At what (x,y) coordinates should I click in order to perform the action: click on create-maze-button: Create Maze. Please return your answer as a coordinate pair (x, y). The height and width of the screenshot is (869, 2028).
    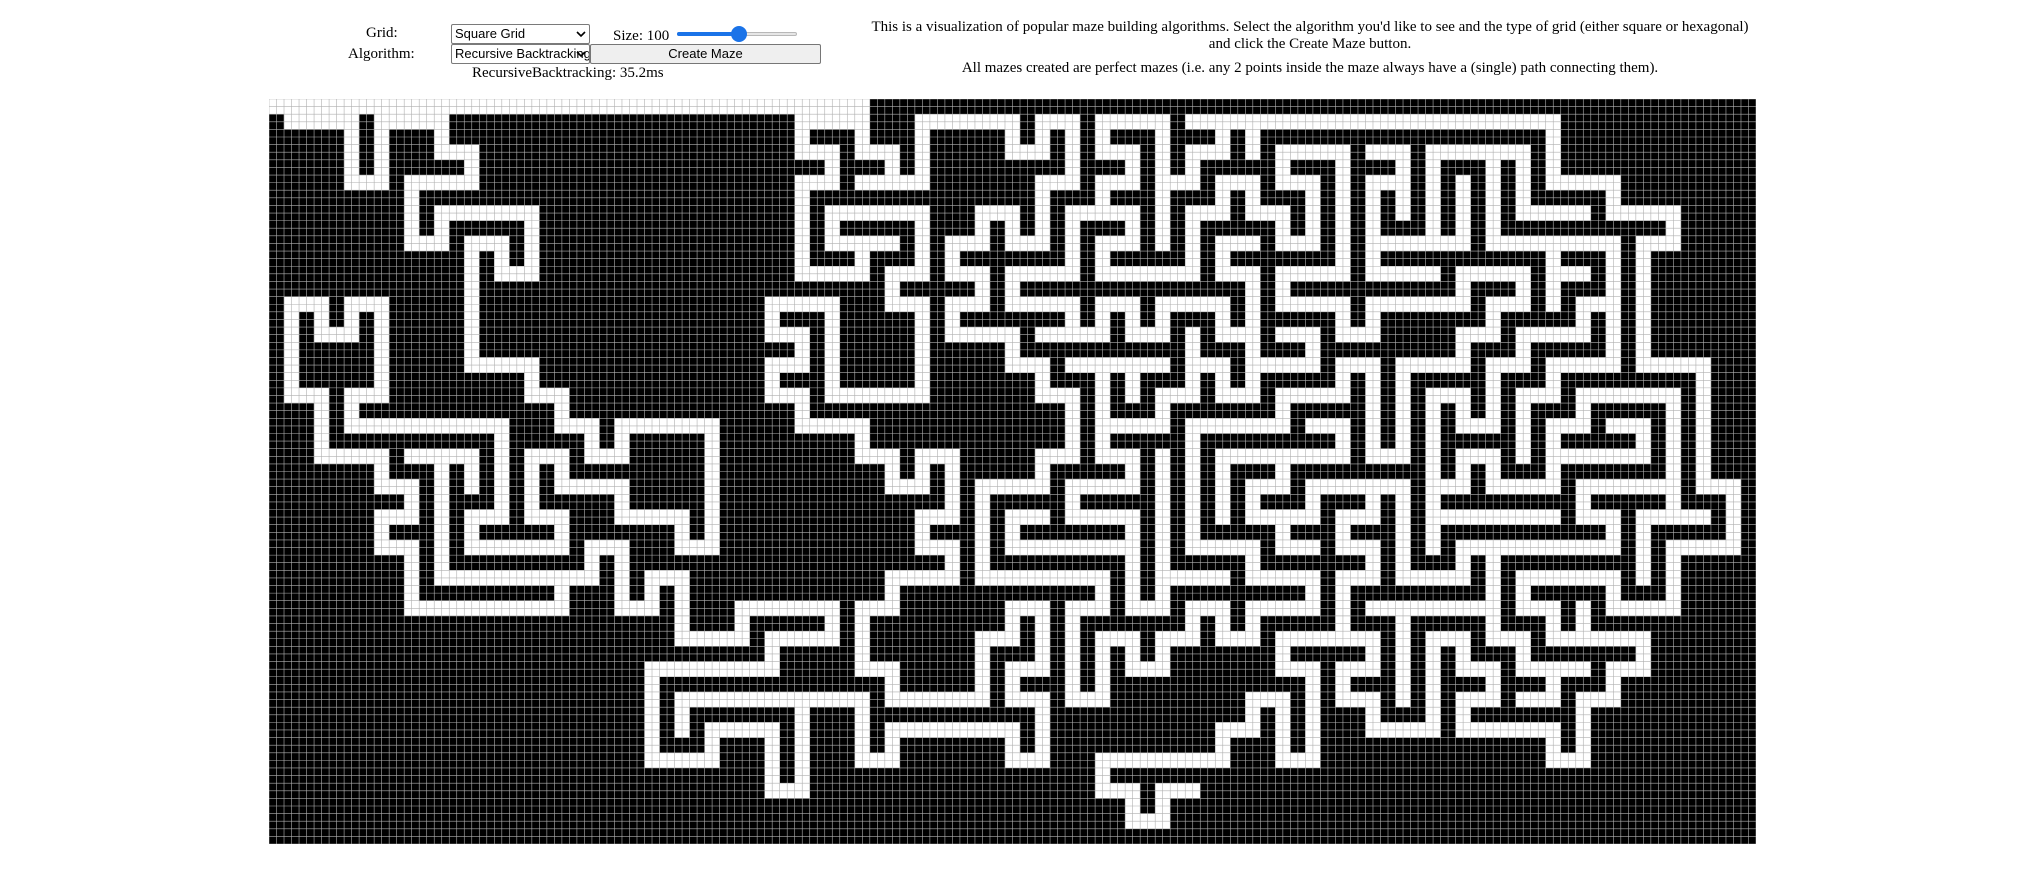
    Looking at the image, I should click on (705, 54).